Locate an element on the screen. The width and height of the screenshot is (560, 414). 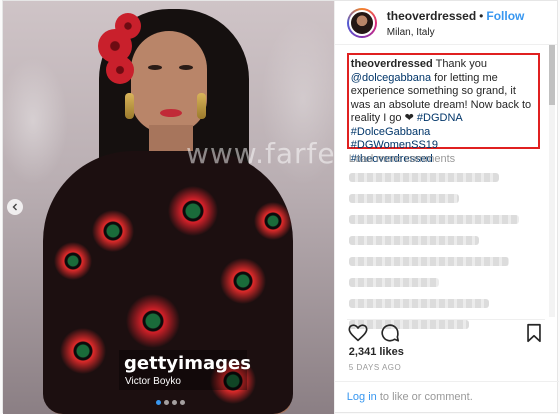
chevron-left-icon is located at coordinates (14, 207).